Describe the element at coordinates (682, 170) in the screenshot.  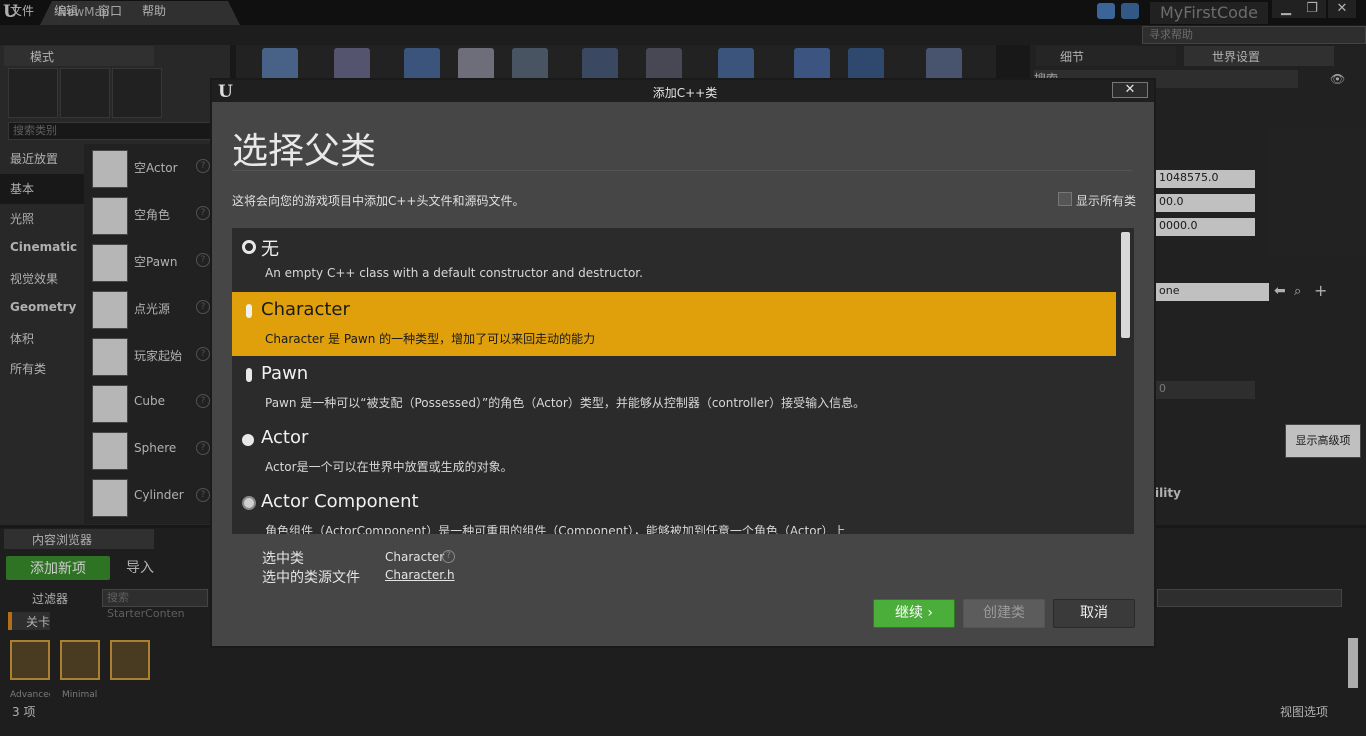
I see `divider` at that location.